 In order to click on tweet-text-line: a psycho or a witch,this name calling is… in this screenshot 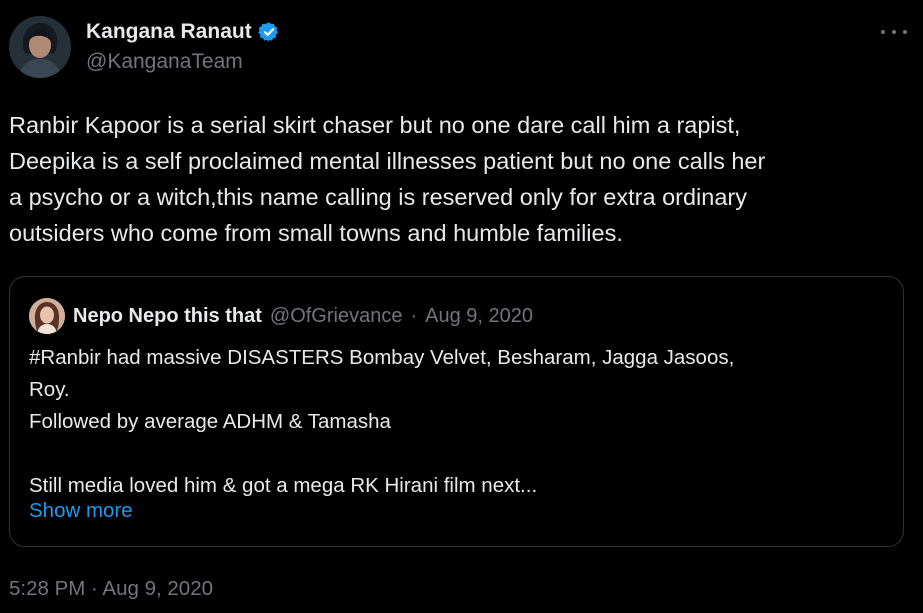, I will do `click(378, 197)`.